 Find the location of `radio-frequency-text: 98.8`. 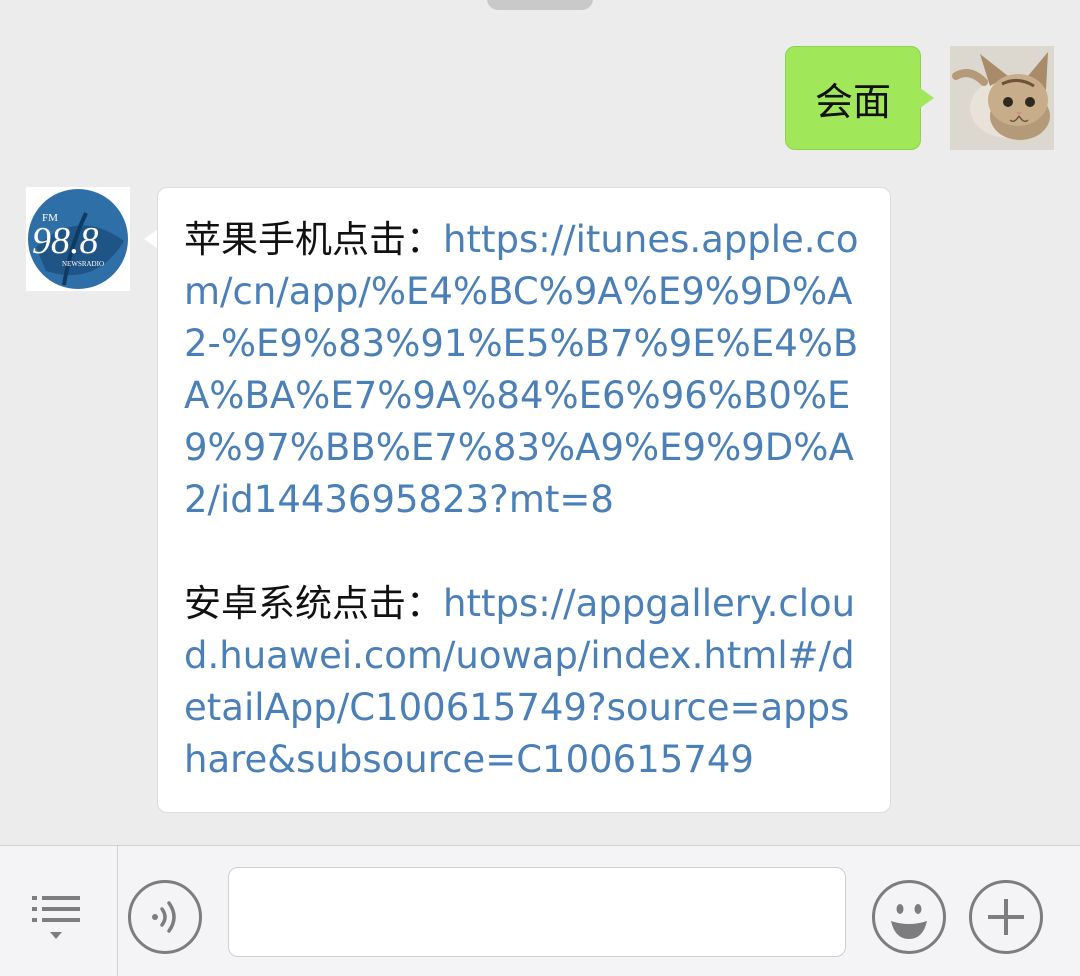

radio-frequency-text: 98.8 is located at coordinates (65, 241).